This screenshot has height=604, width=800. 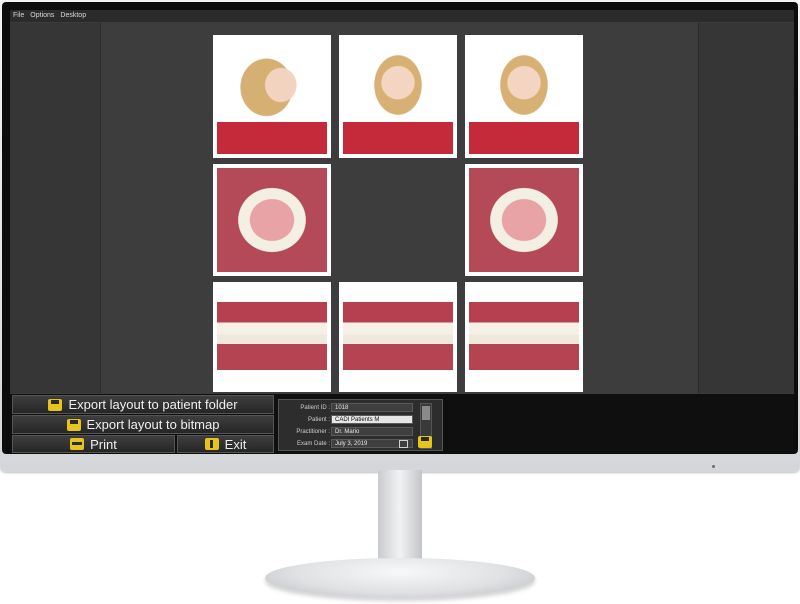 I want to click on upper-occlusal-image, so click(x=272, y=220).